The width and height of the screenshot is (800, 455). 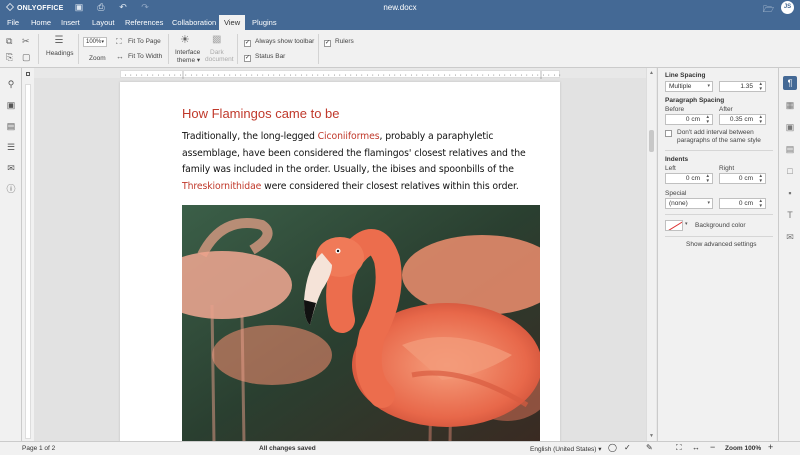 I want to click on tab-references: References, so click(x=144, y=22).